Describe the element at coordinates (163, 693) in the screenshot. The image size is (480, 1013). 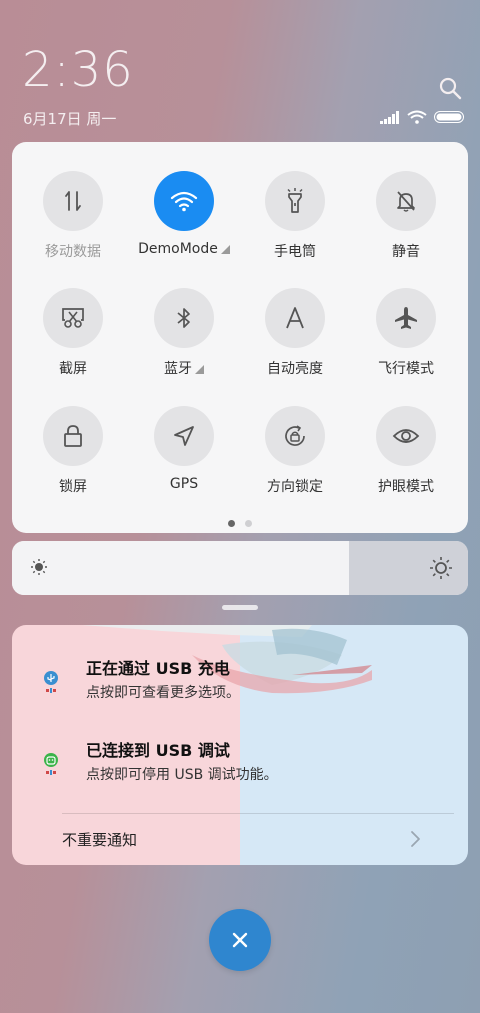
I see `notification-subtitle: 点按即可查看更多选项。` at that location.